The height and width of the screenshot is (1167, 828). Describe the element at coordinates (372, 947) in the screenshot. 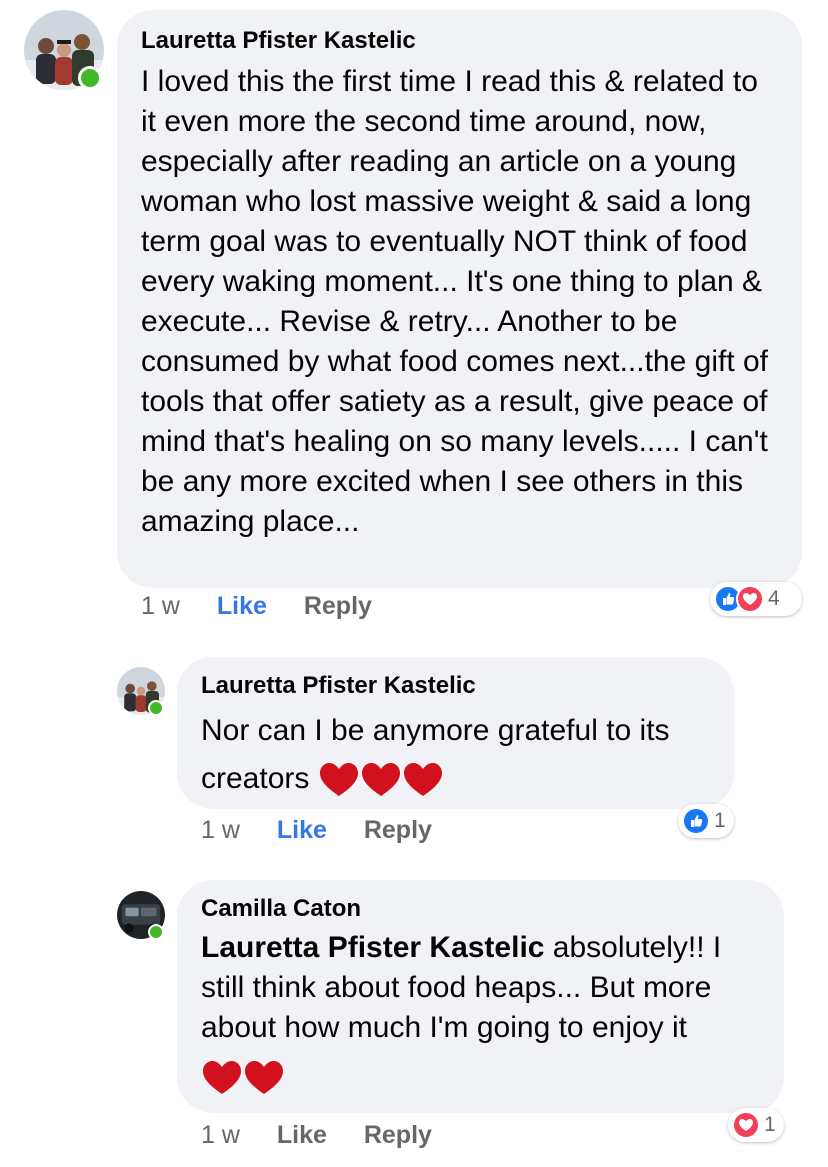

I see `mention-link: Lauretta Pfister Kastelic` at that location.